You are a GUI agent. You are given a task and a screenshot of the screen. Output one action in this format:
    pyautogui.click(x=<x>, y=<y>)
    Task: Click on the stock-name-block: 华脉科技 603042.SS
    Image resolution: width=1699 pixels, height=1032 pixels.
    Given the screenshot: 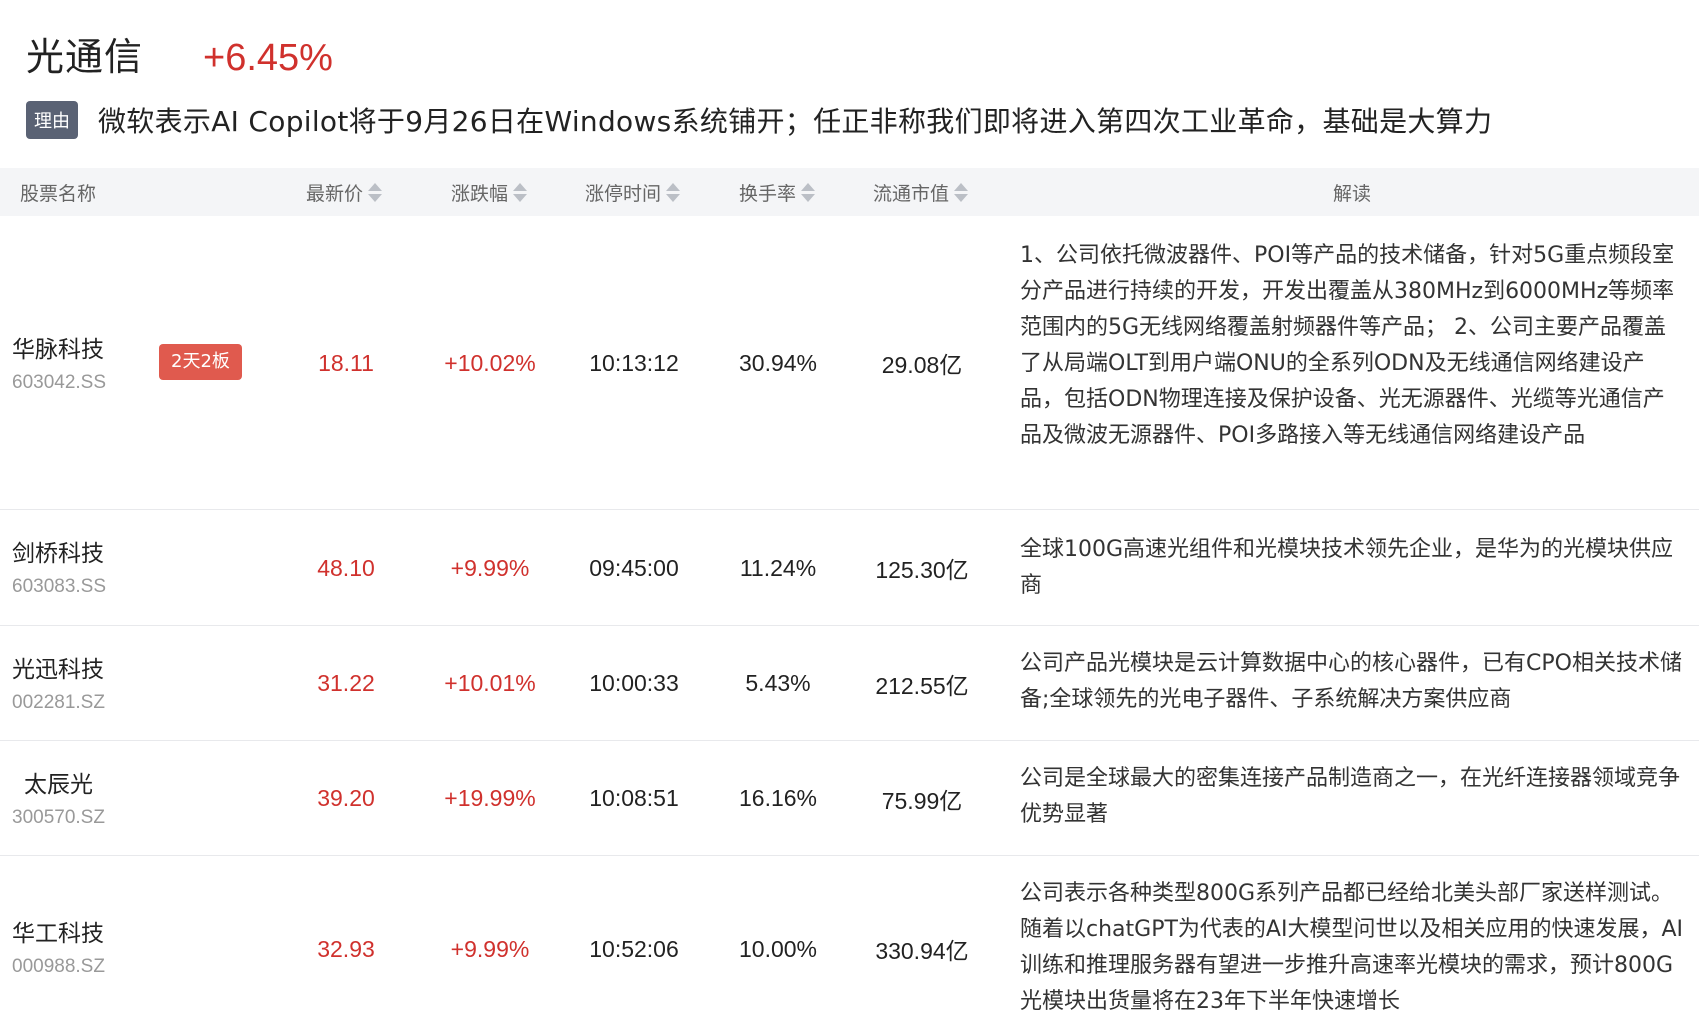 What is the action you would take?
    pyautogui.click(x=59, y=362)
    